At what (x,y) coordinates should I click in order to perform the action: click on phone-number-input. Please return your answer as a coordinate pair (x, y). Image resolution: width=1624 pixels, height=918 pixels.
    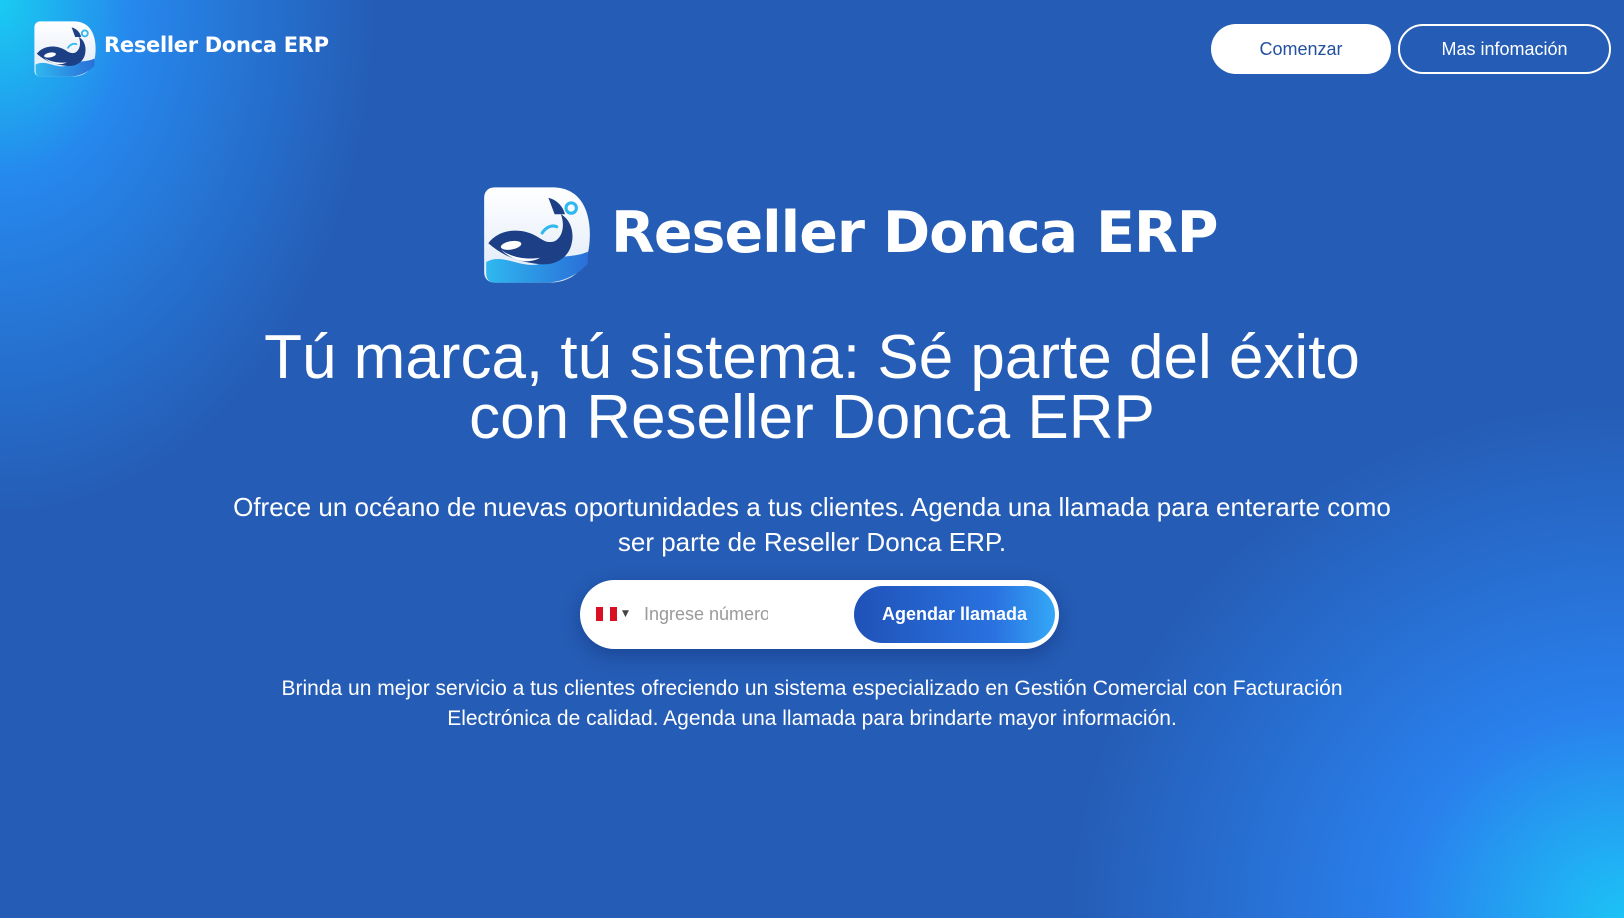
    Looking at the image, I should click on (706, 614).